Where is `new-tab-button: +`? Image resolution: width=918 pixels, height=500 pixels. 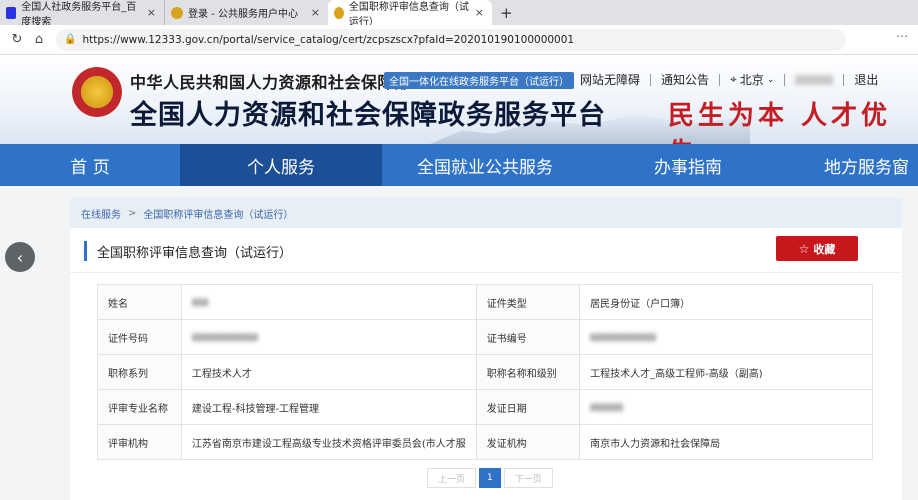 new-tab-button: + is located at coordinates (506, 12).